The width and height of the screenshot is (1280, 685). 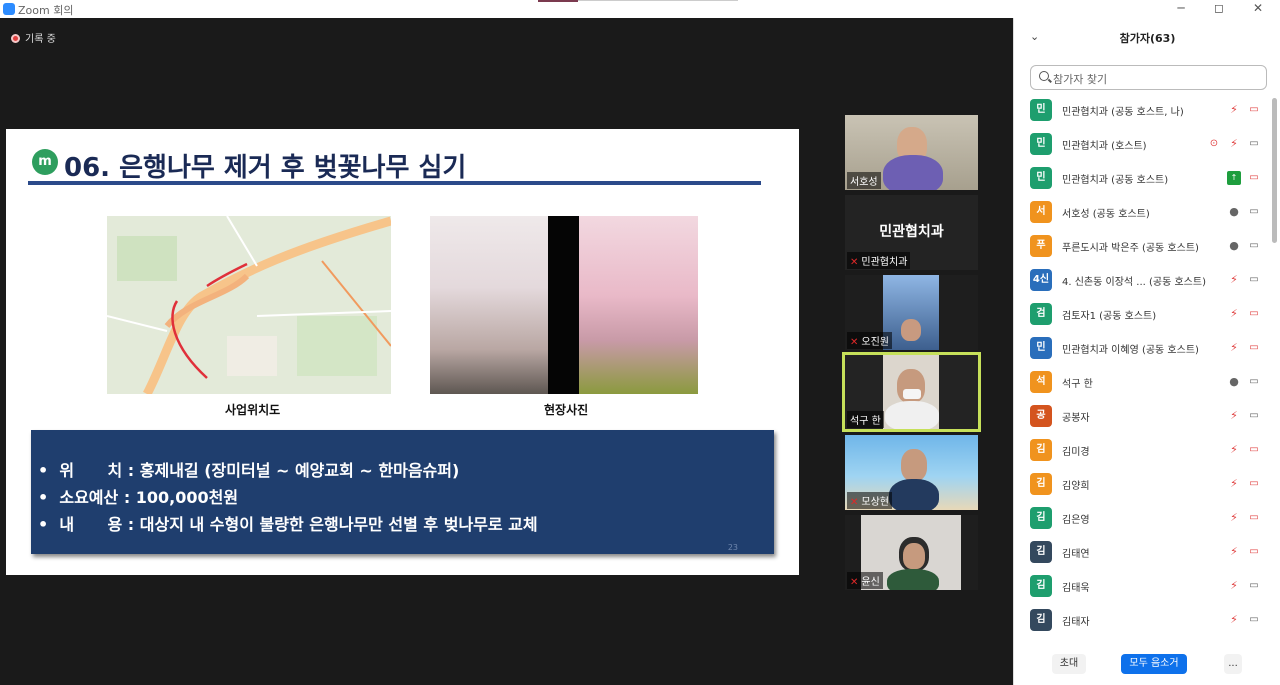 What do you see at coordinates (1142, 178) in the screenshot?
I see `participant-row: 민 민관협치과 (공동 호스트) ↑ ▭` at bounding box center [1142, 178].